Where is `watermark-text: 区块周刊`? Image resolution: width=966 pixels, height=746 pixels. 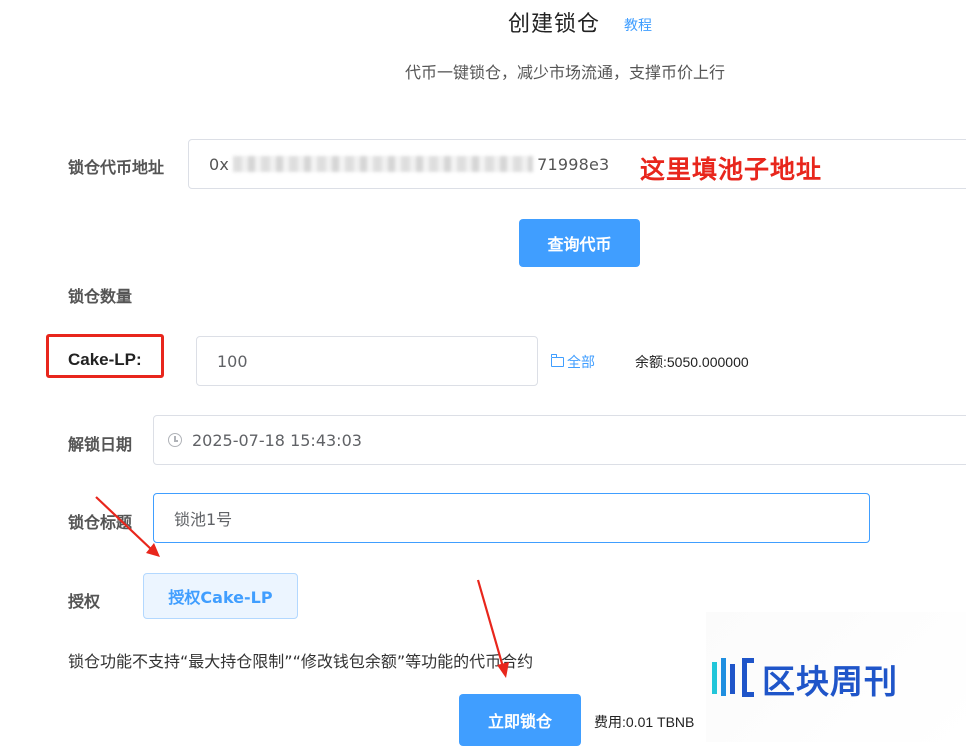
watermark-text: 区块周刊 is located at coordinates (830, 681).